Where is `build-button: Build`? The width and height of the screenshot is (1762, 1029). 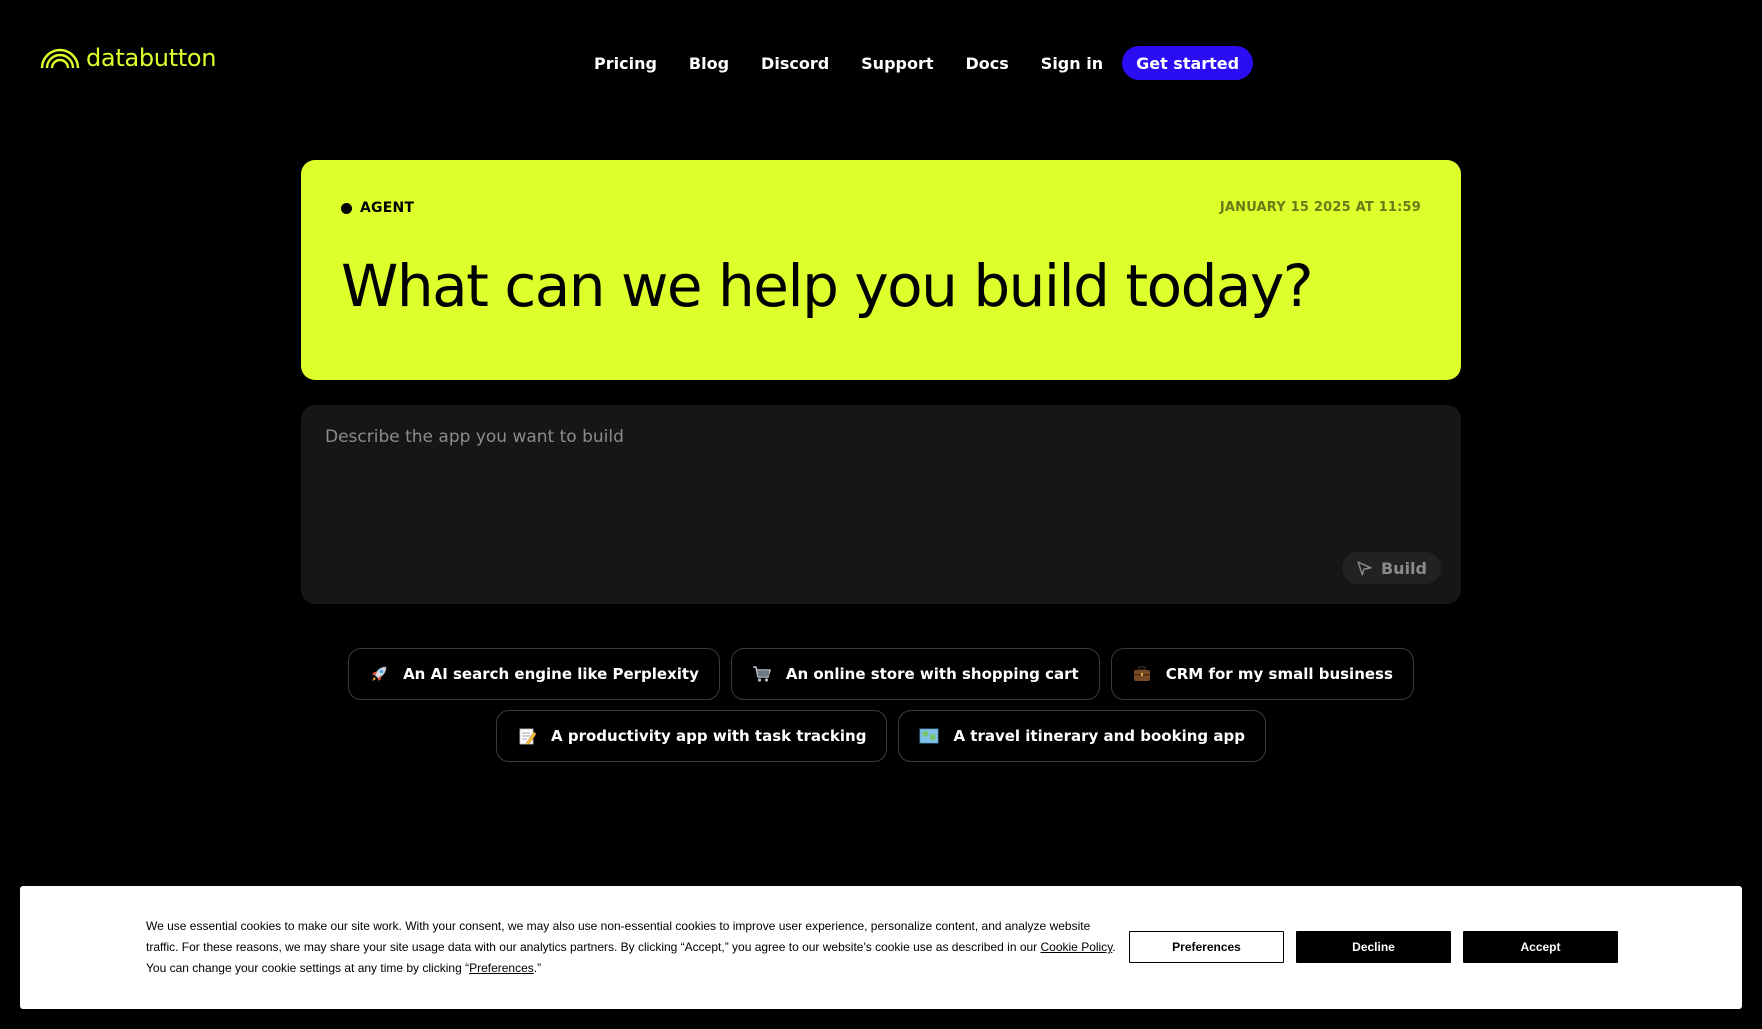
build-button: Build is located at coordinates (1391, 568).